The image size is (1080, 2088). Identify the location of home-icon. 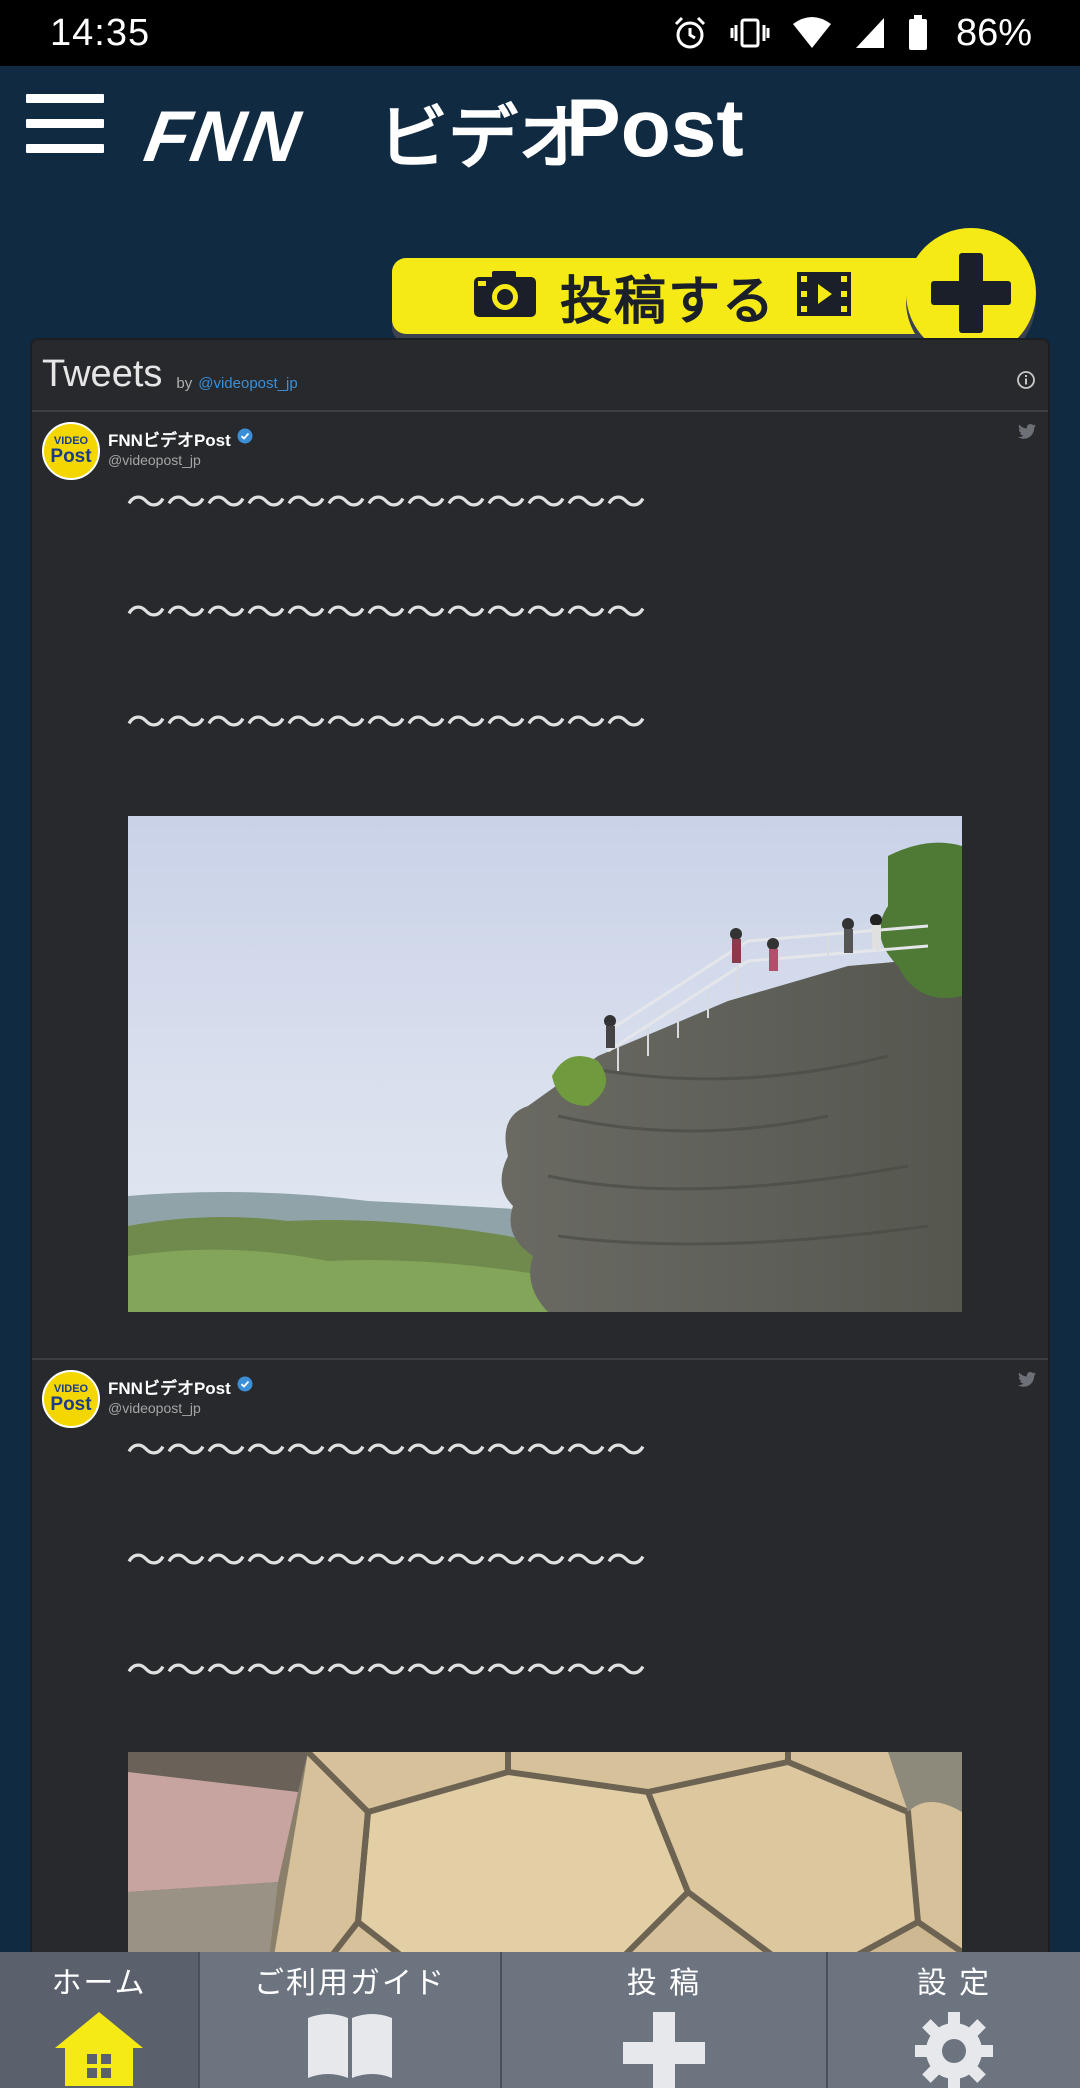
(99, 2049).